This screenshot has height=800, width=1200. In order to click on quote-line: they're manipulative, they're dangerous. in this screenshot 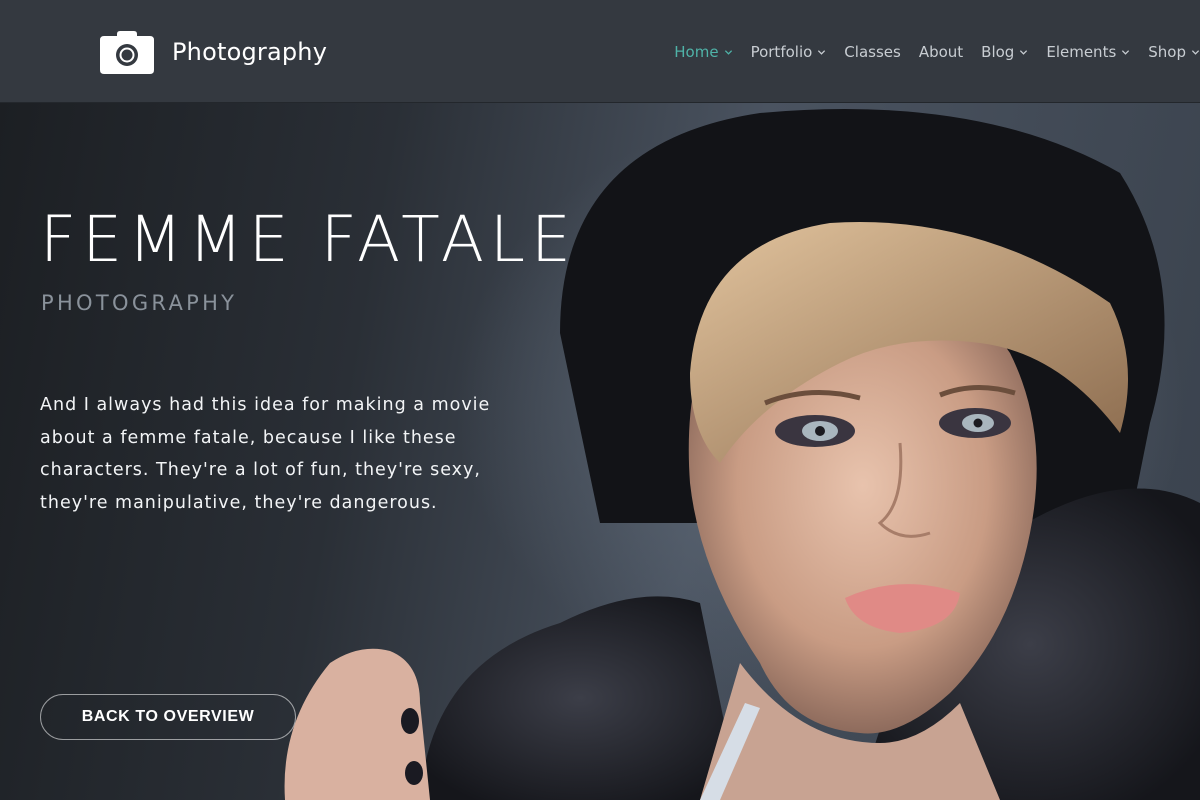, I will do `click(239, 503)`.